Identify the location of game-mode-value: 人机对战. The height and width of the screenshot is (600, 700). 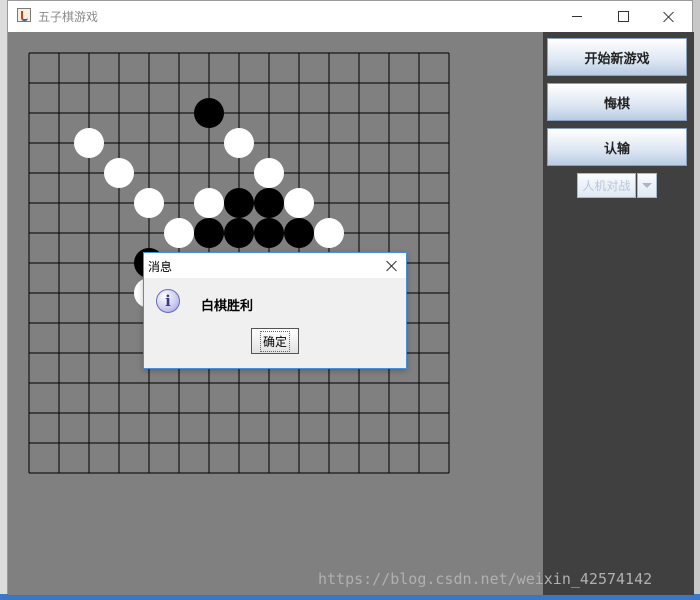
(606, 185).